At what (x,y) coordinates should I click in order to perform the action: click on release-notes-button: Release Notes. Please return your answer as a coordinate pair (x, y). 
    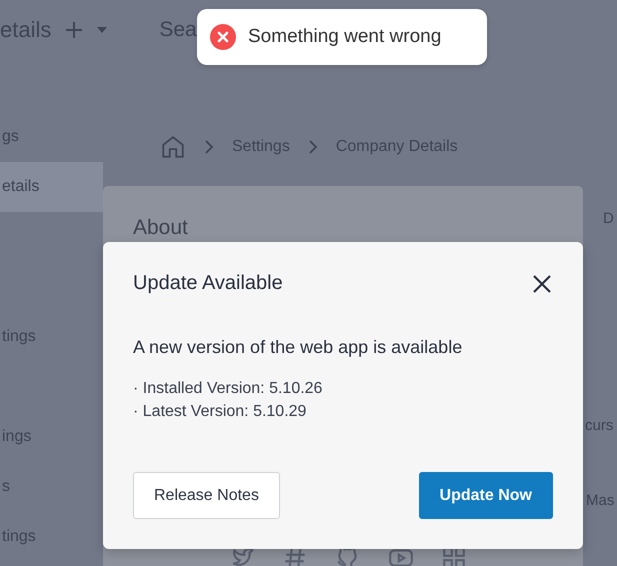
    Looking at the image, I should click on (206, 495).